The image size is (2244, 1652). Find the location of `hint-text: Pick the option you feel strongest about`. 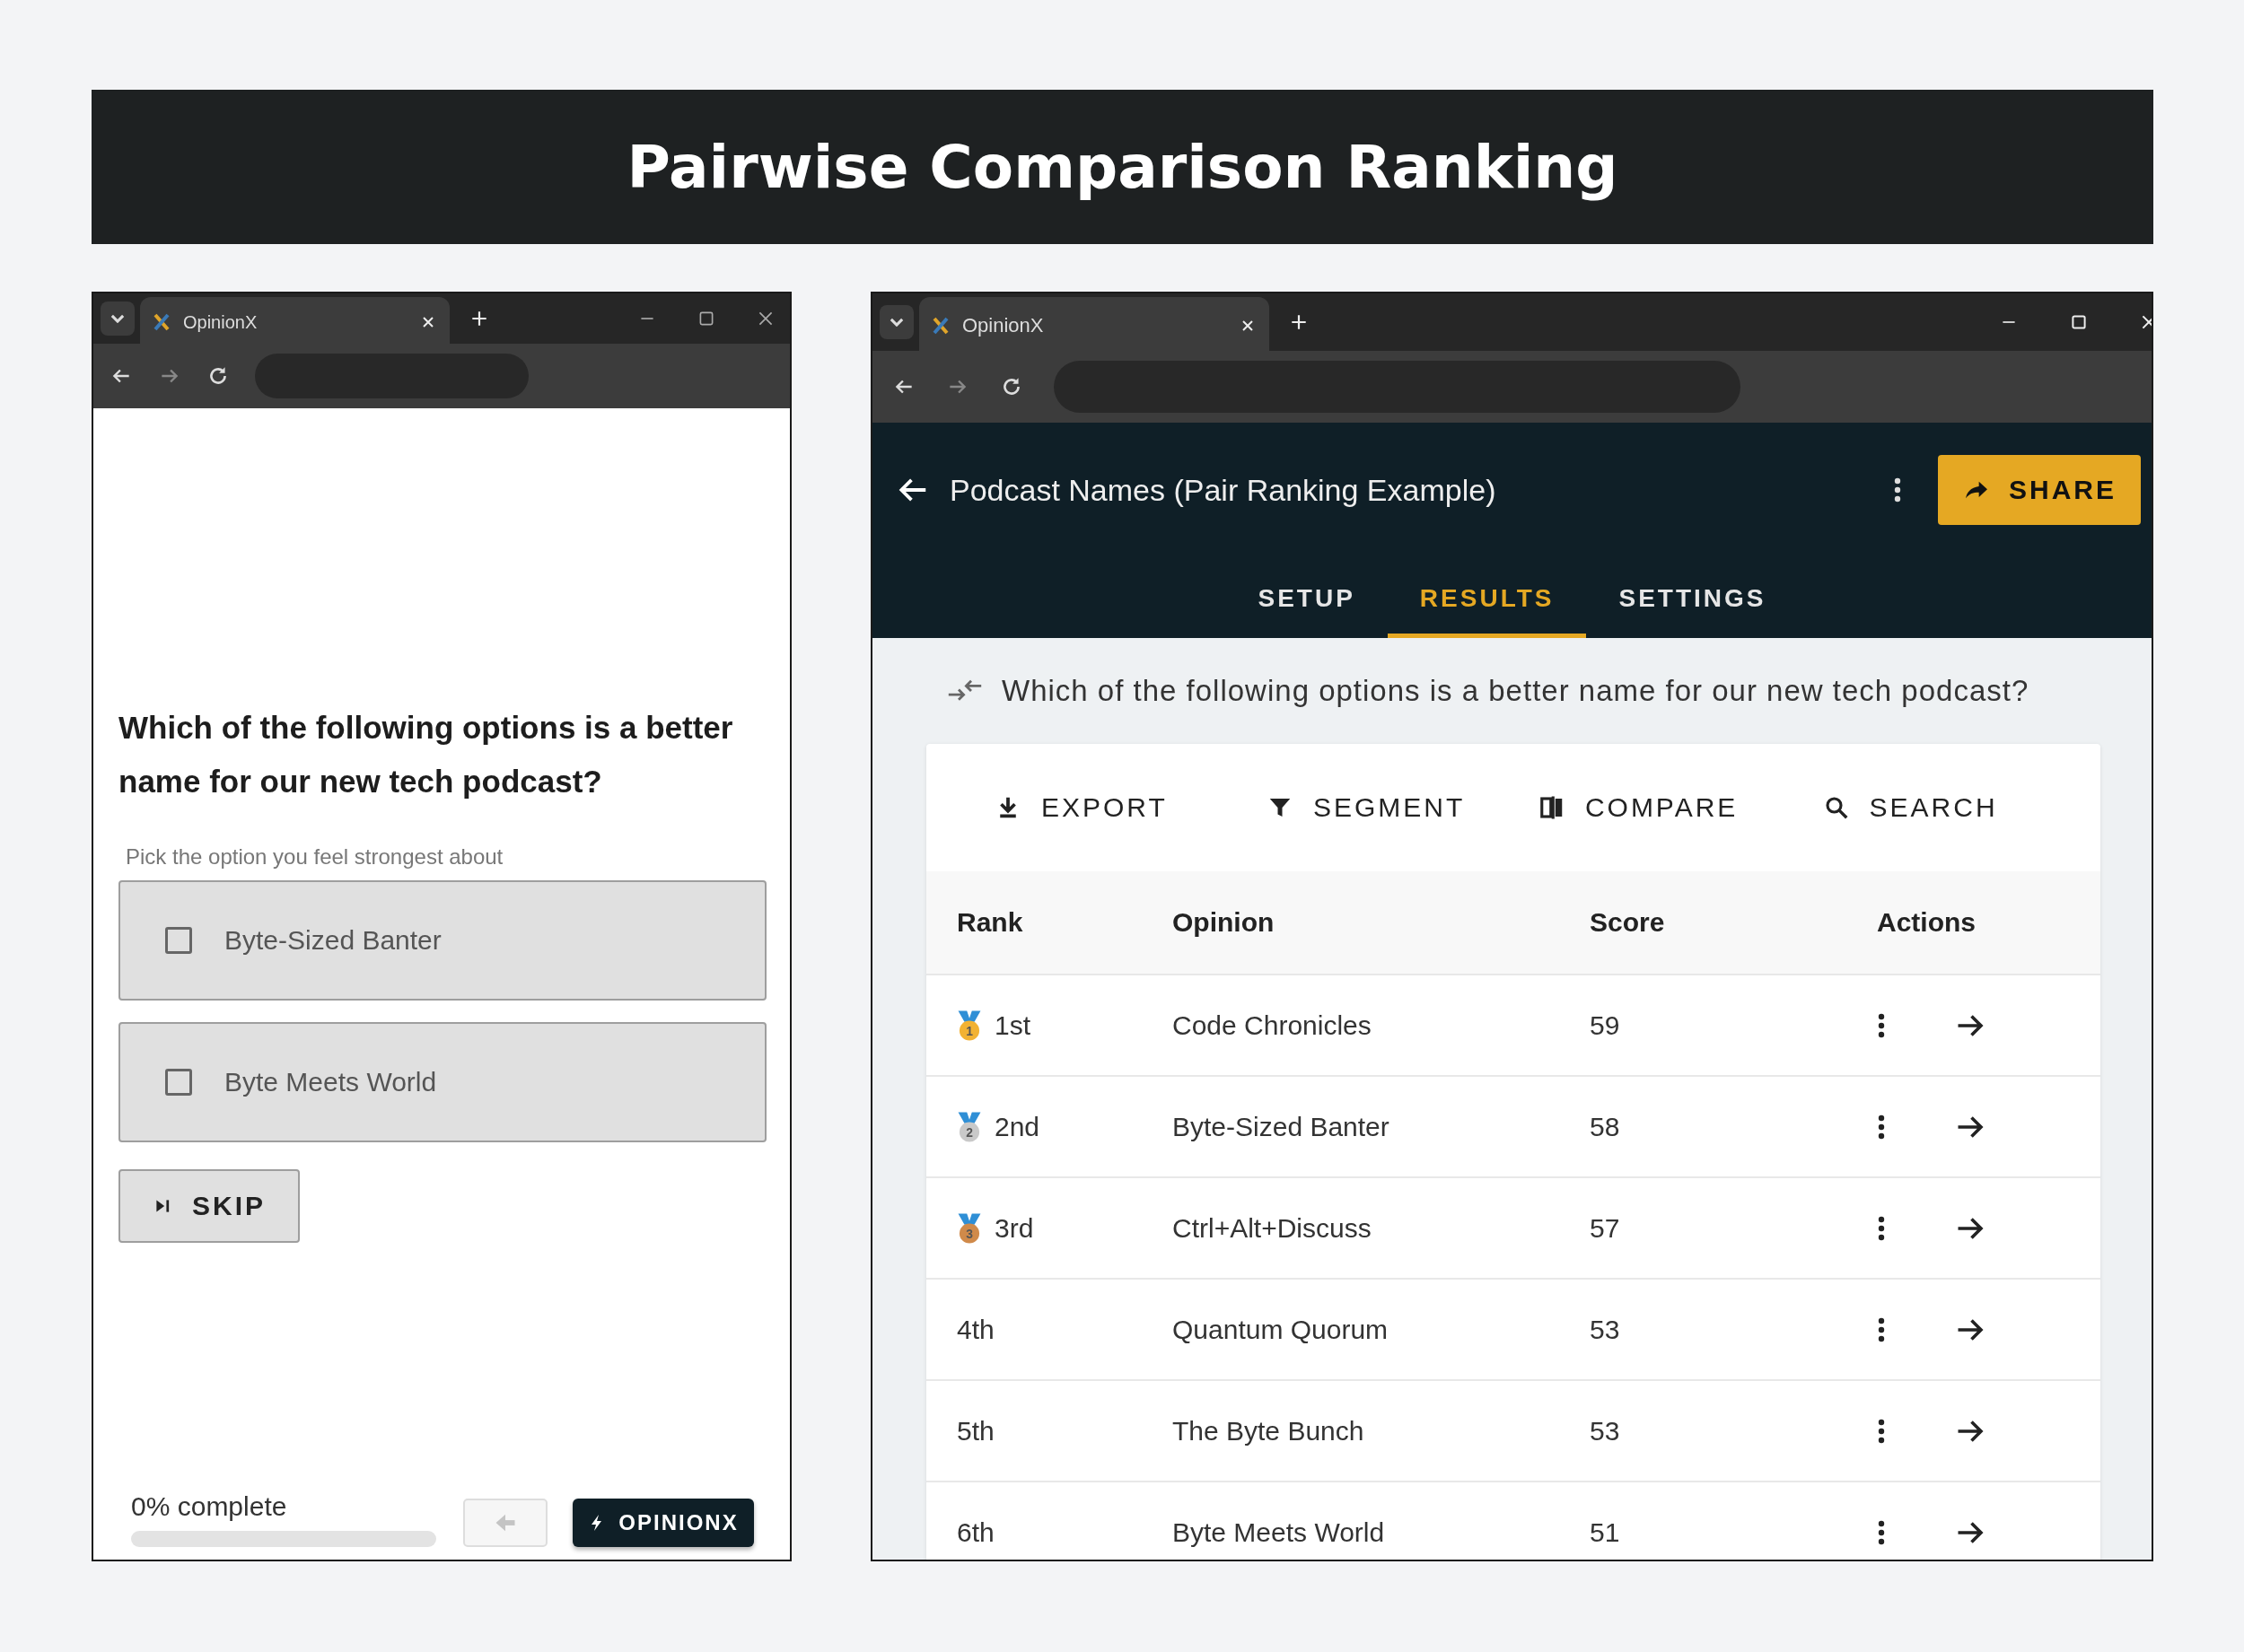

hint-text: Pick the option you feel strongest about is located at coordinates (314, 857).